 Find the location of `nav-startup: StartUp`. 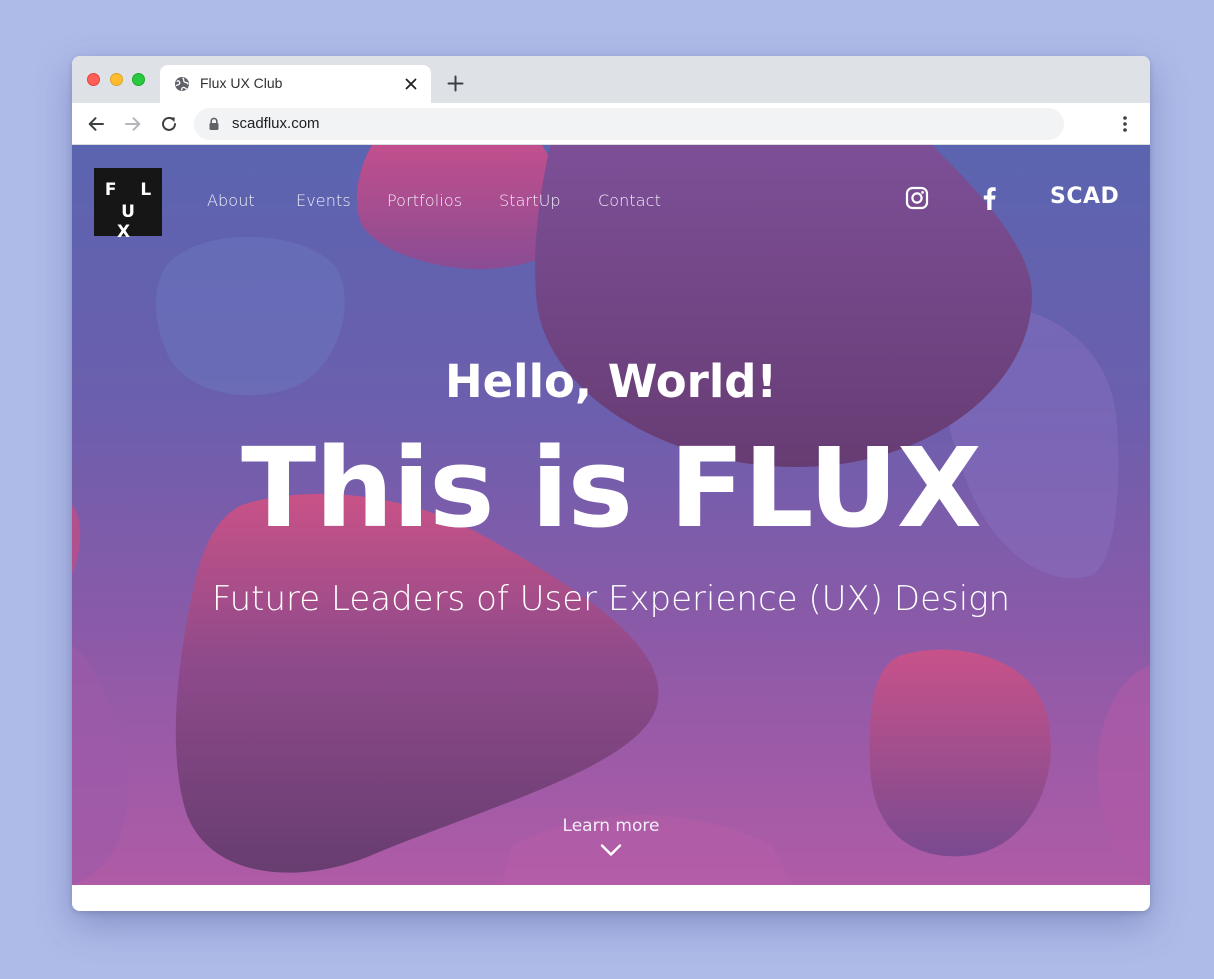

nav-startup: StartUp is located at coordinates (530, 200).